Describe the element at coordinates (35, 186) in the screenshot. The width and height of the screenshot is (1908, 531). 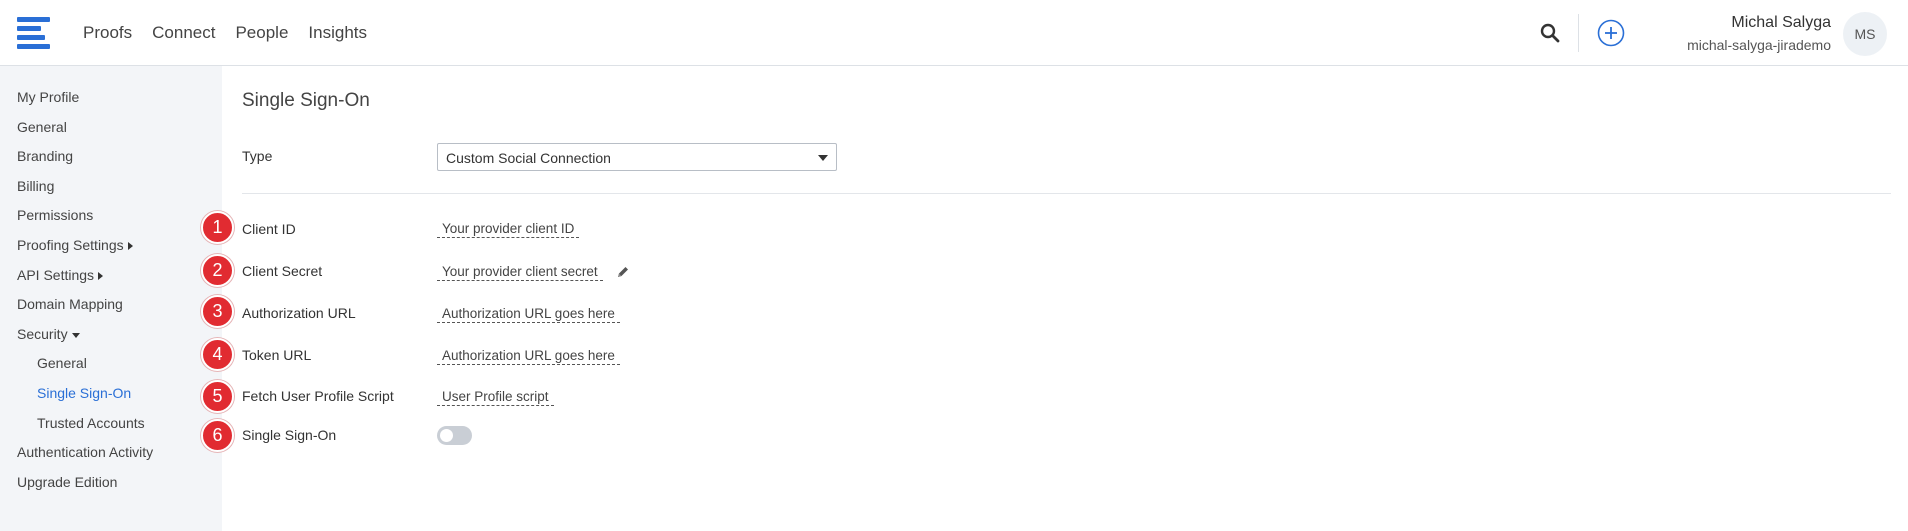
I see `sidebar-item-billing: Billing` at that location.